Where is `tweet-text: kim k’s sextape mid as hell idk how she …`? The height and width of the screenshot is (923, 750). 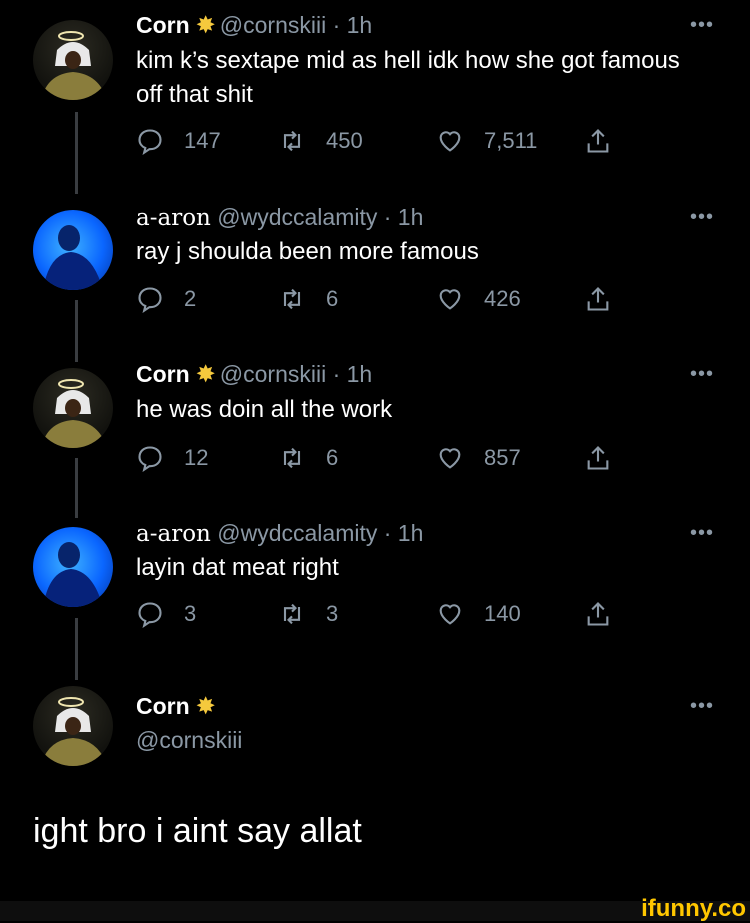
tweet-text: kim k’s sextape mid as hell idk how she … is located at coordinates (408, 77).